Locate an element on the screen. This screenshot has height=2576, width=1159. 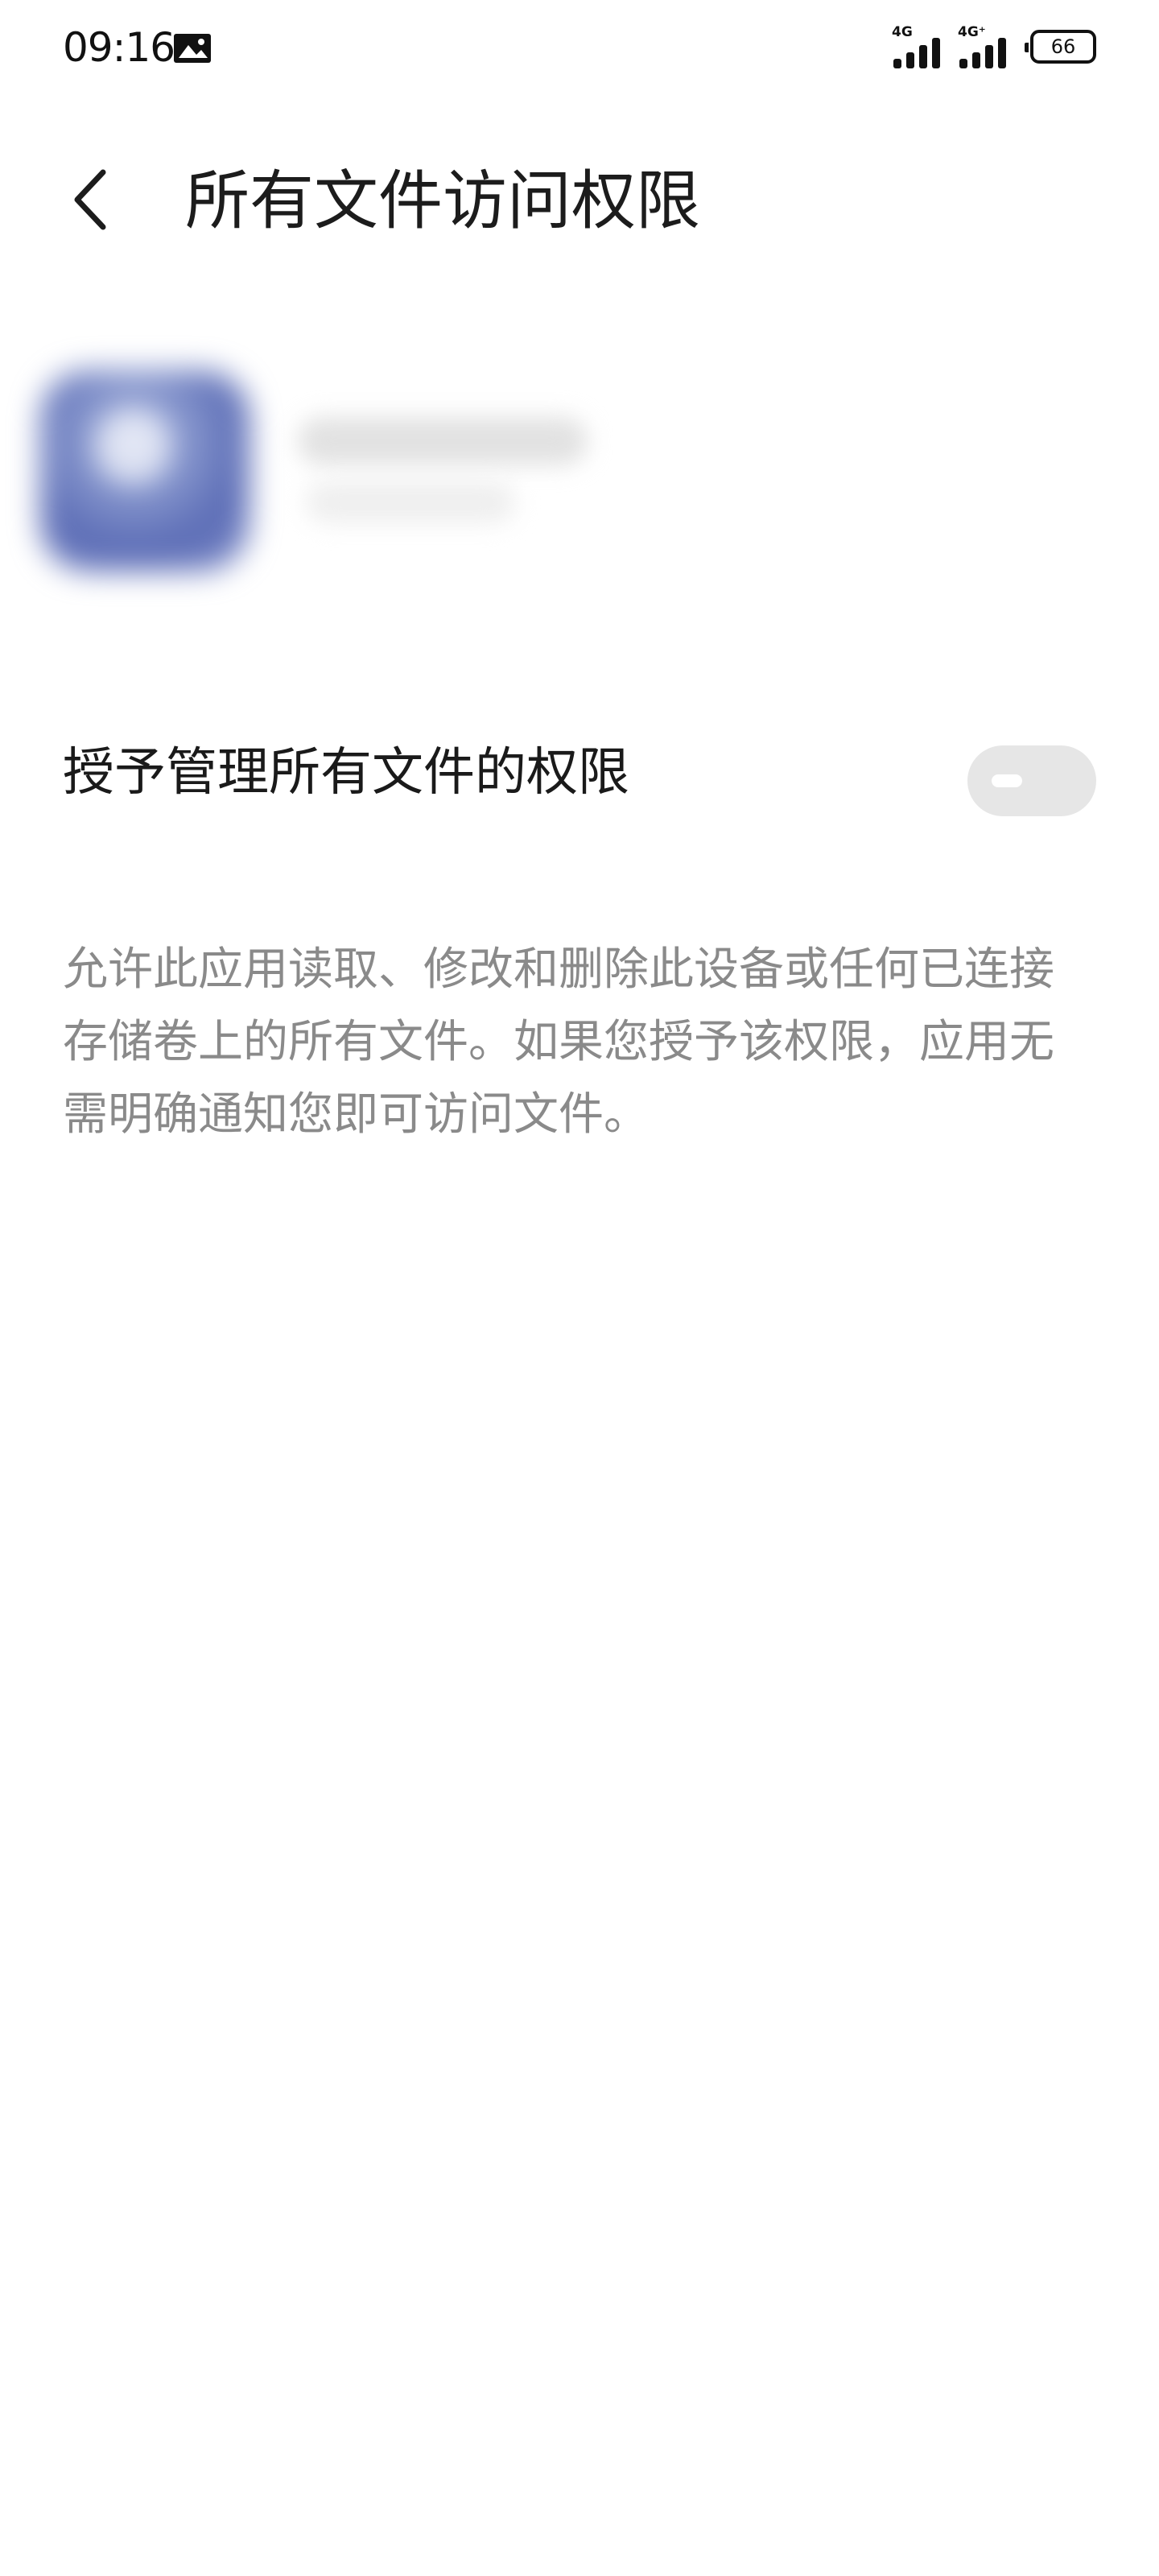
app-version-blurred is located at coordinates (410, 502).